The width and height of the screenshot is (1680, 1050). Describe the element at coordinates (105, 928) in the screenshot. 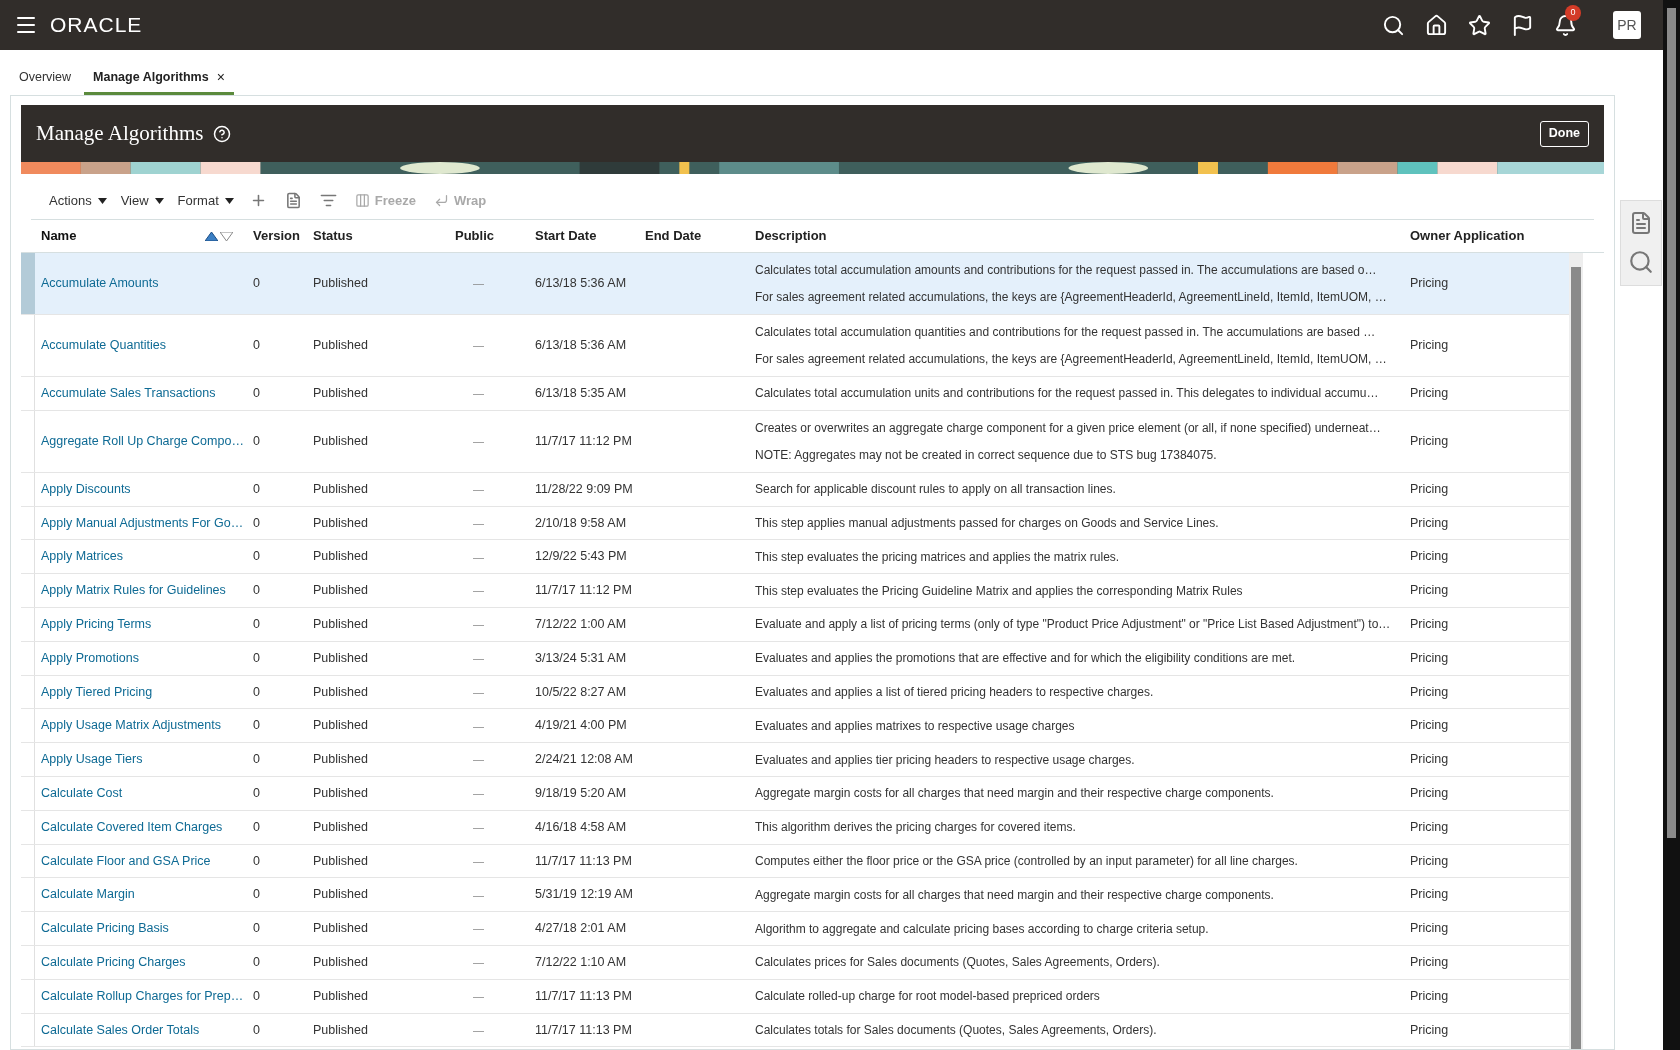

I see `algorithm-link: Calculate Pricing Basis` at that location.